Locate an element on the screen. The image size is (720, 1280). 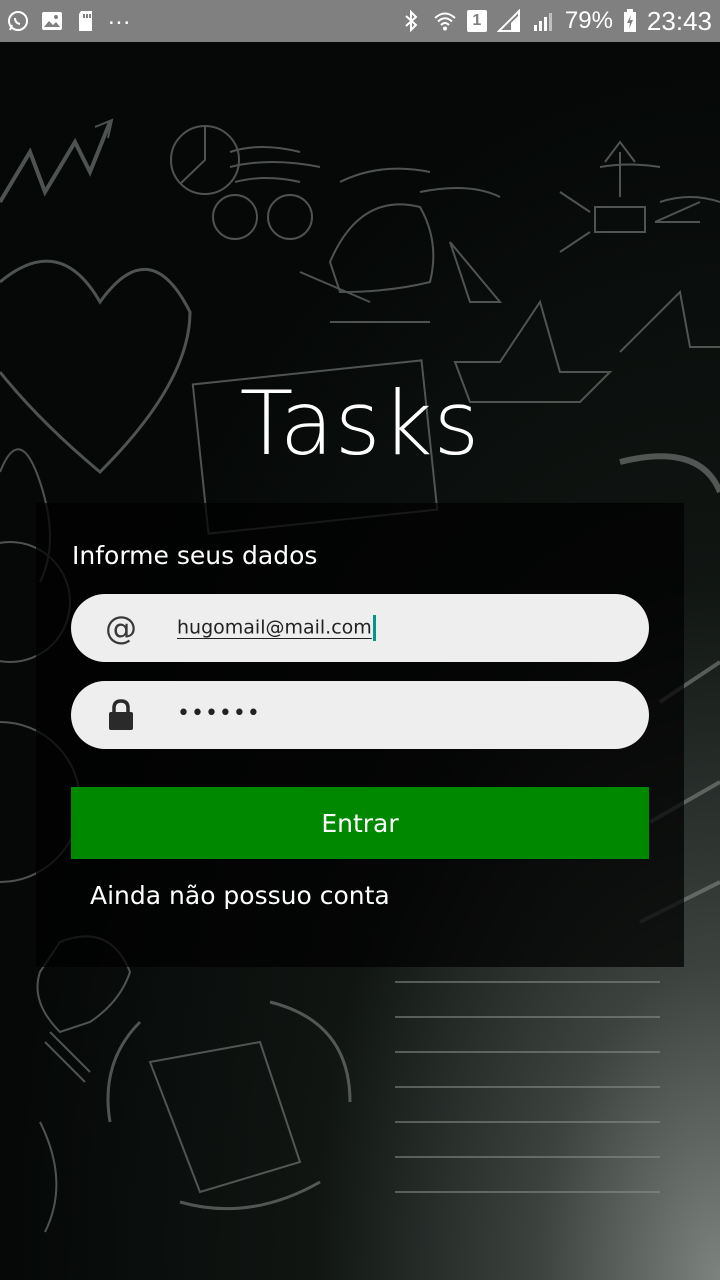
email-input: hugomail@mail.com is located at coordinates (276, 628).